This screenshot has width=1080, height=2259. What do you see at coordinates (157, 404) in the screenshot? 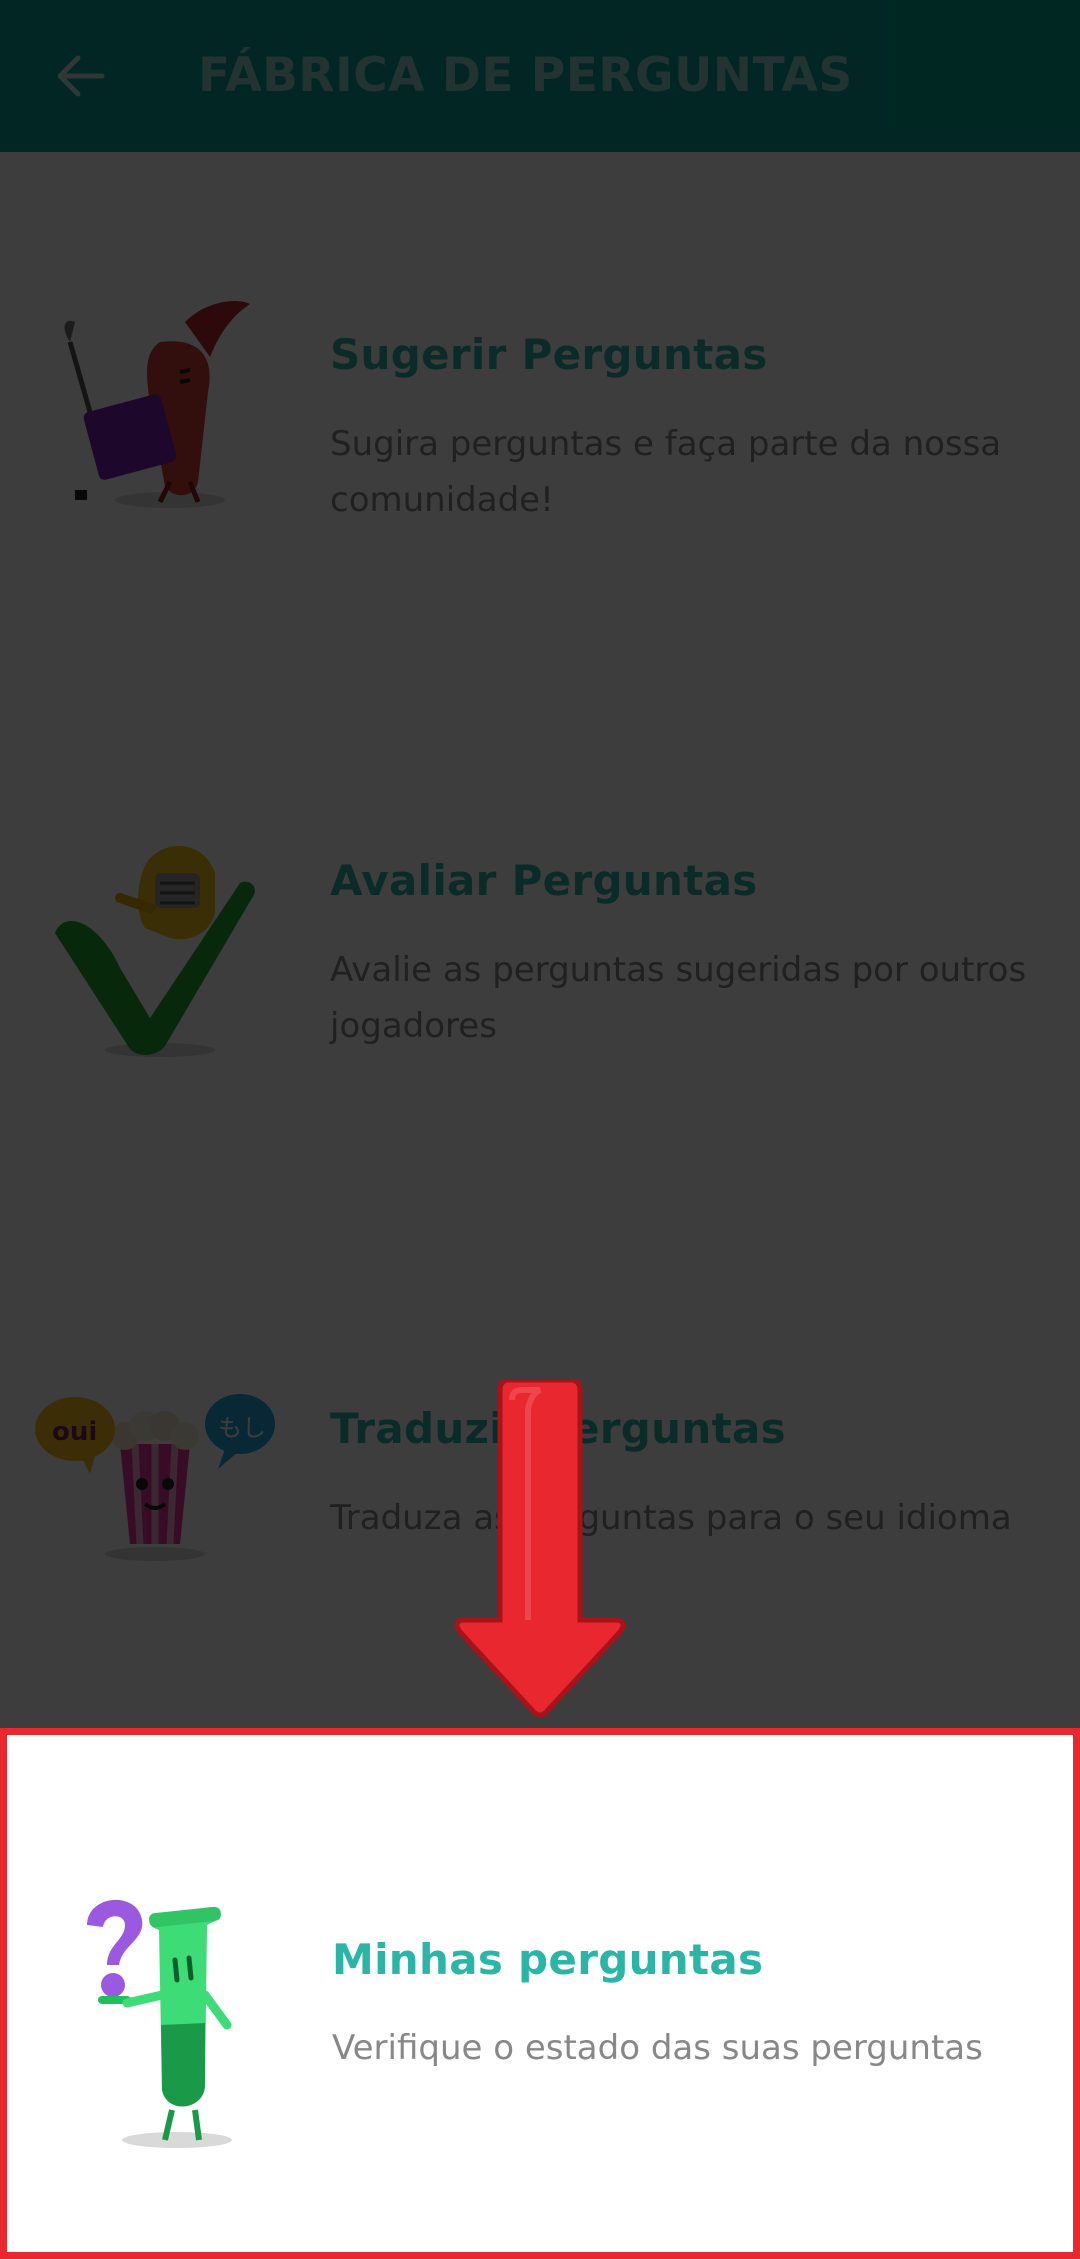
I see `painter-brush-character-icon` at bounding box center [157, 404].